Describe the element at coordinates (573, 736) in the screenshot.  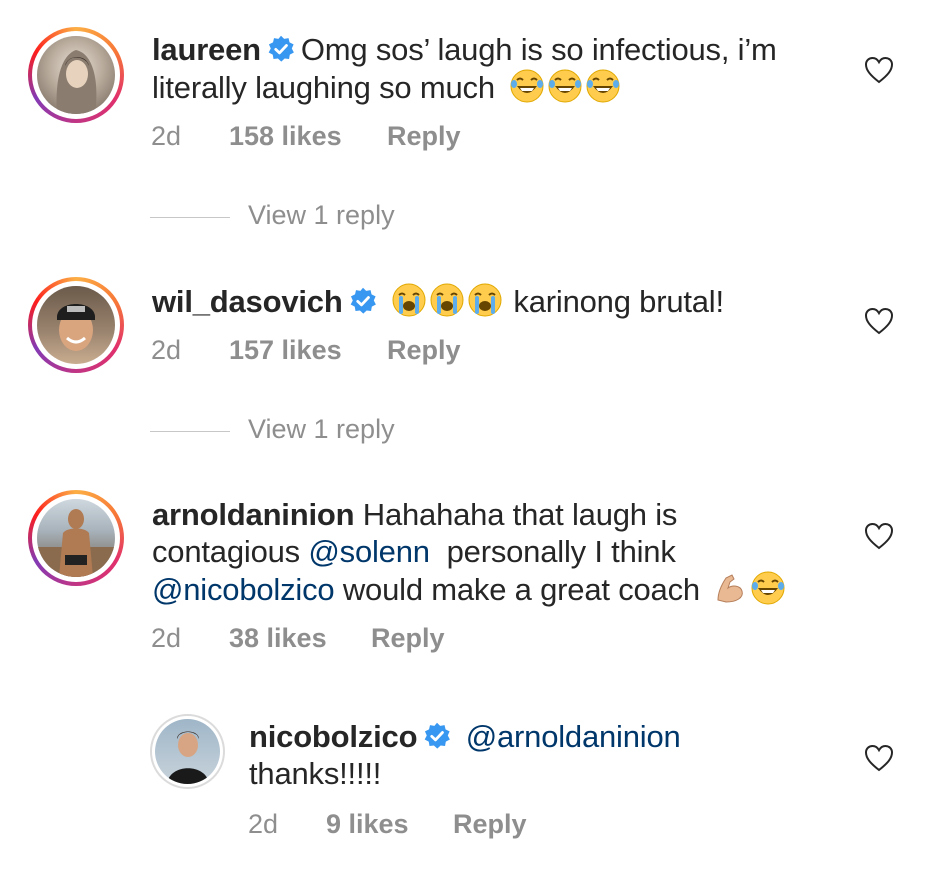
I see `mention-link: @arnoldaninion` at that location.